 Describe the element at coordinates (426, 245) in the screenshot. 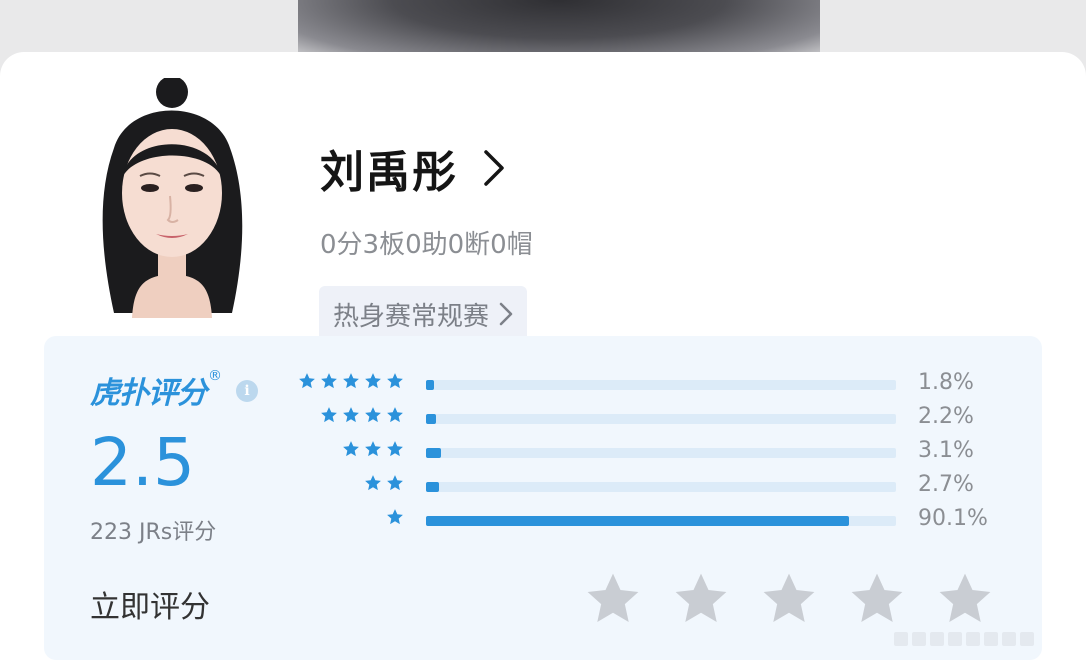

I see `player-stats: 0分3板0助0断0帽` at that location.